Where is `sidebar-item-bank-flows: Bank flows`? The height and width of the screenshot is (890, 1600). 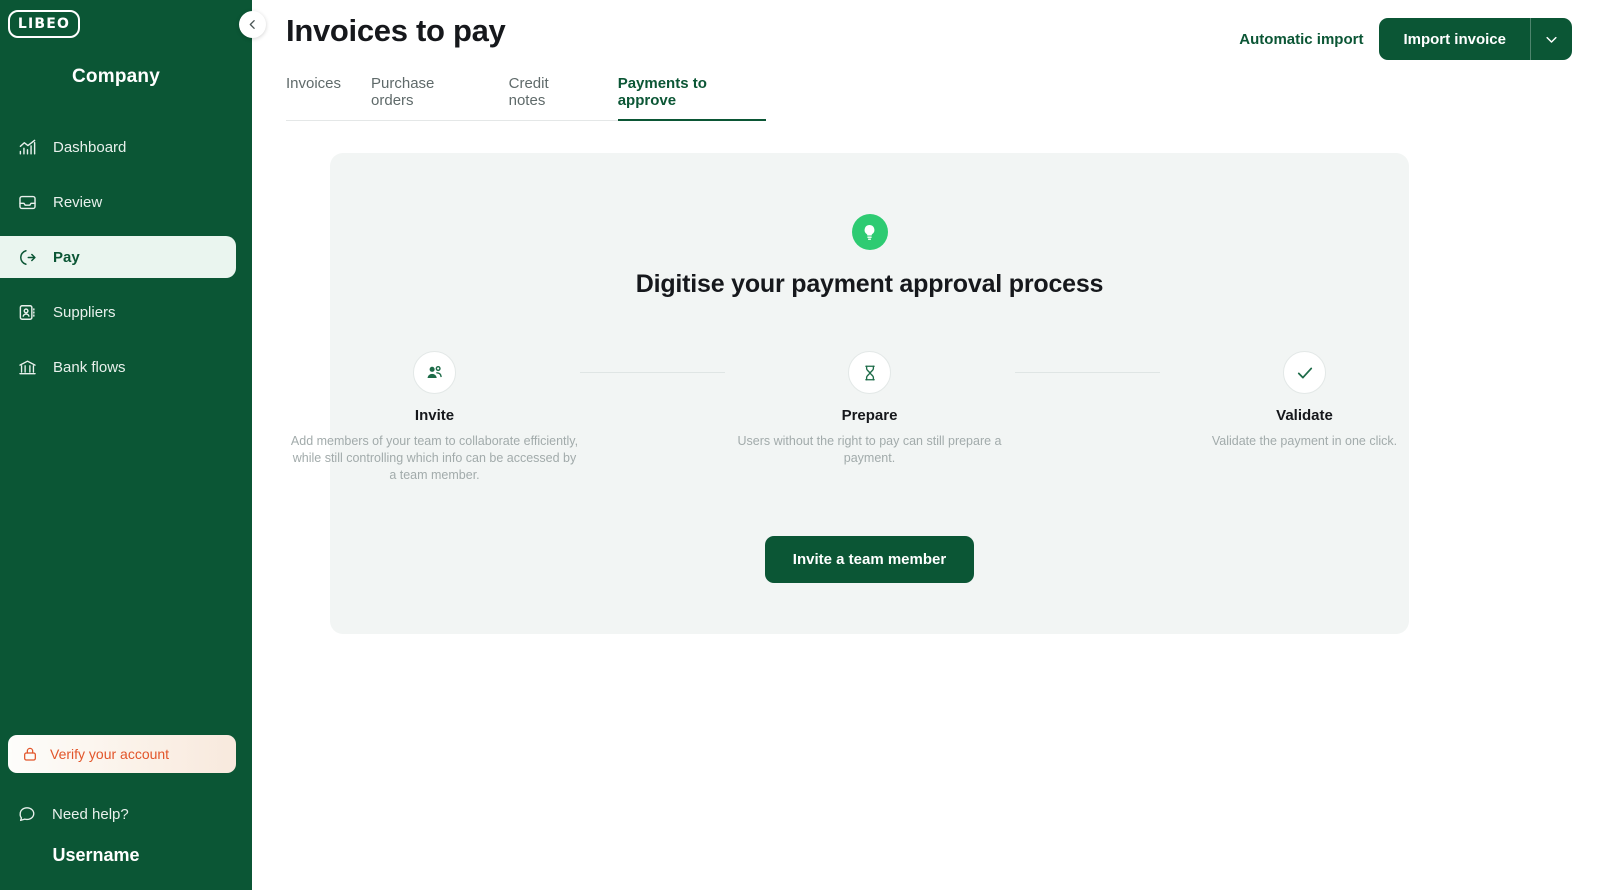 sidebar-item-bank-flows: Bank flows is located at coordinates (126, 367).